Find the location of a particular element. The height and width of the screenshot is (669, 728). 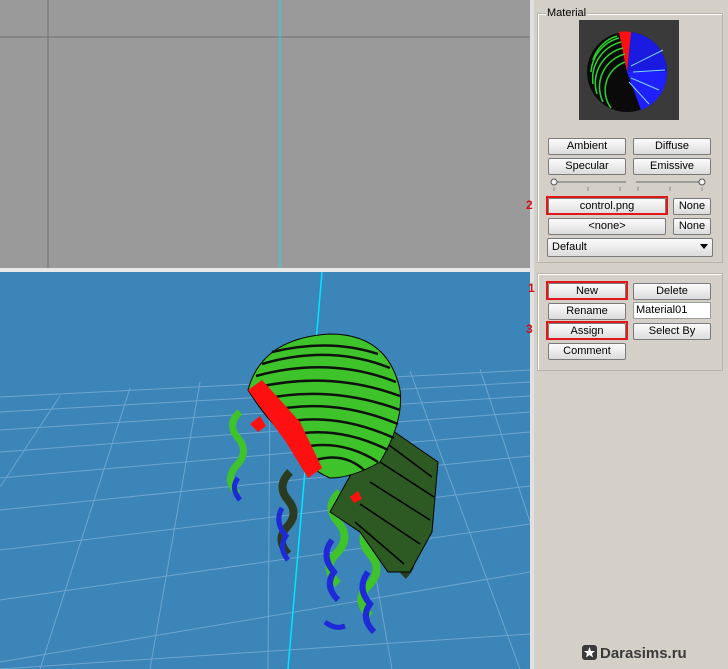

highlight-texture-slot is located at coordinates (607, 205).